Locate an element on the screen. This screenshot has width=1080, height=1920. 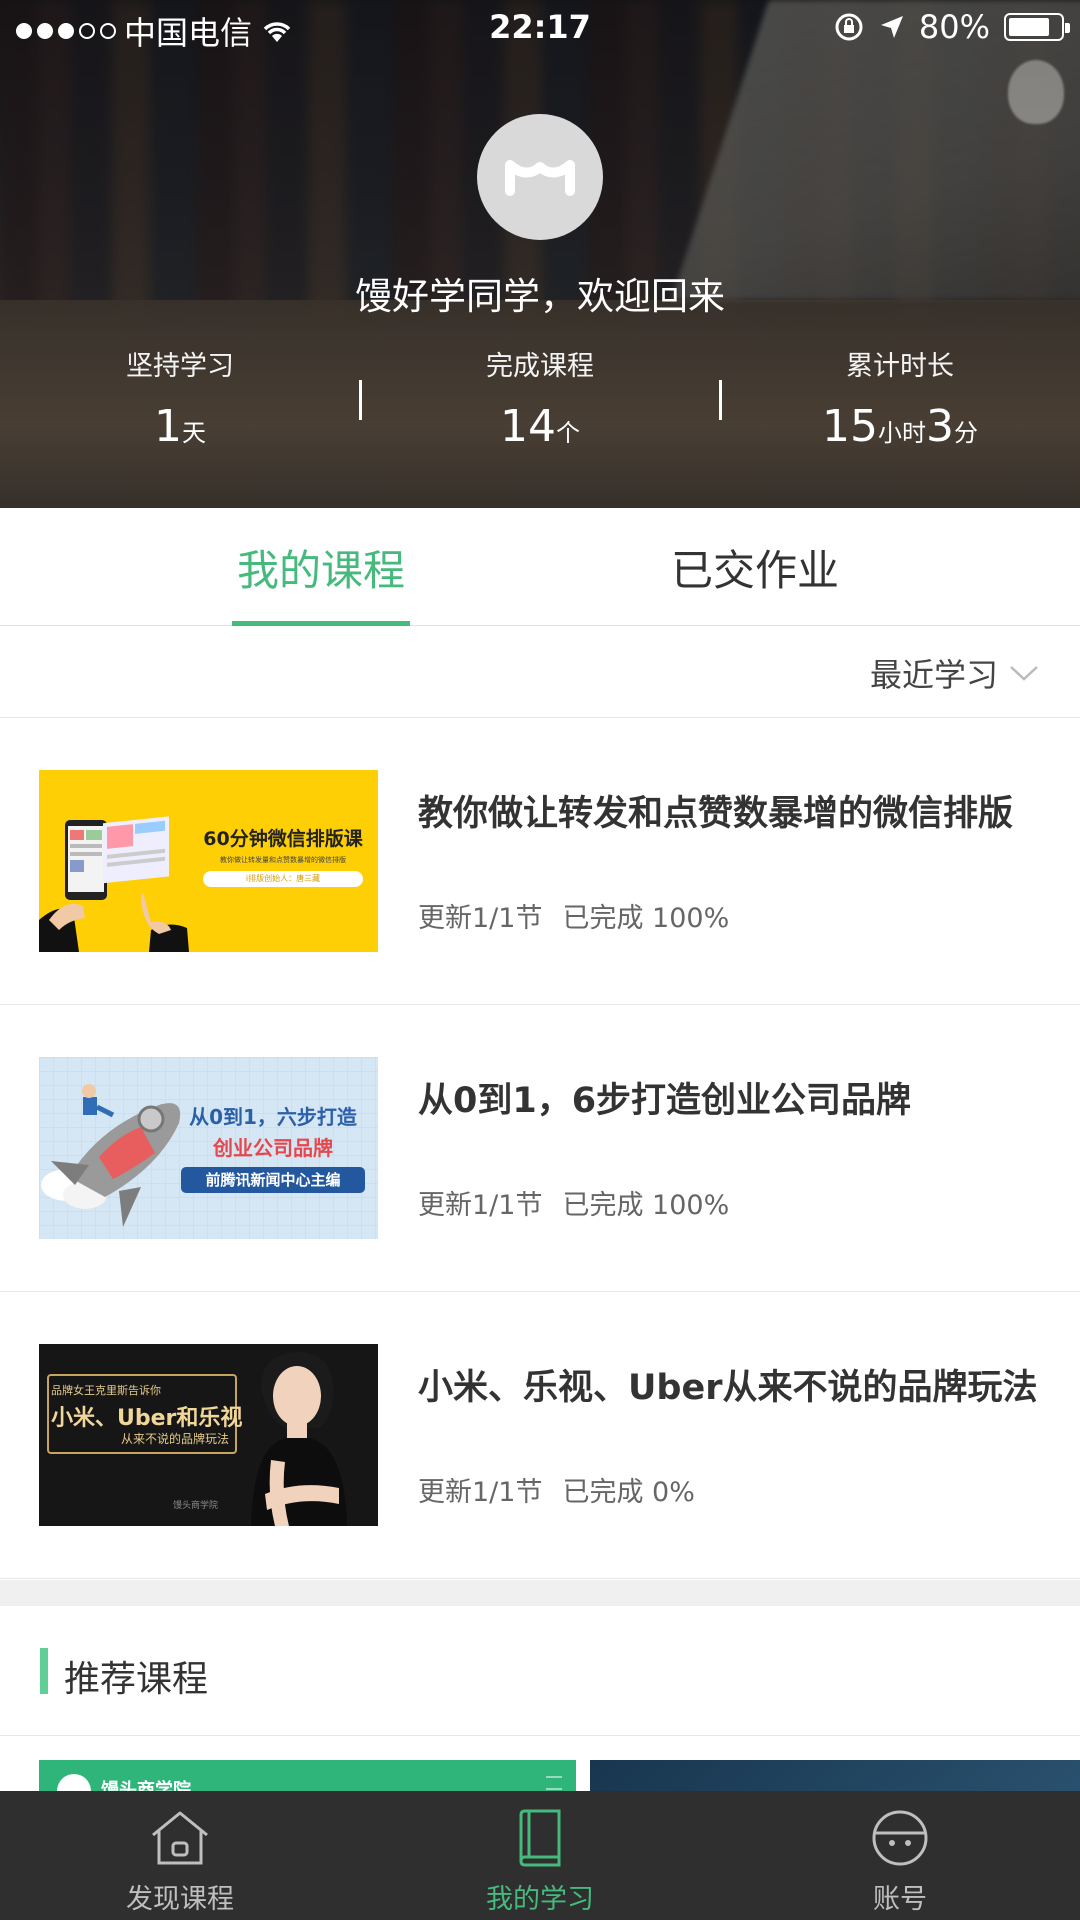
section-divider is located at coordinates (540, 1593).